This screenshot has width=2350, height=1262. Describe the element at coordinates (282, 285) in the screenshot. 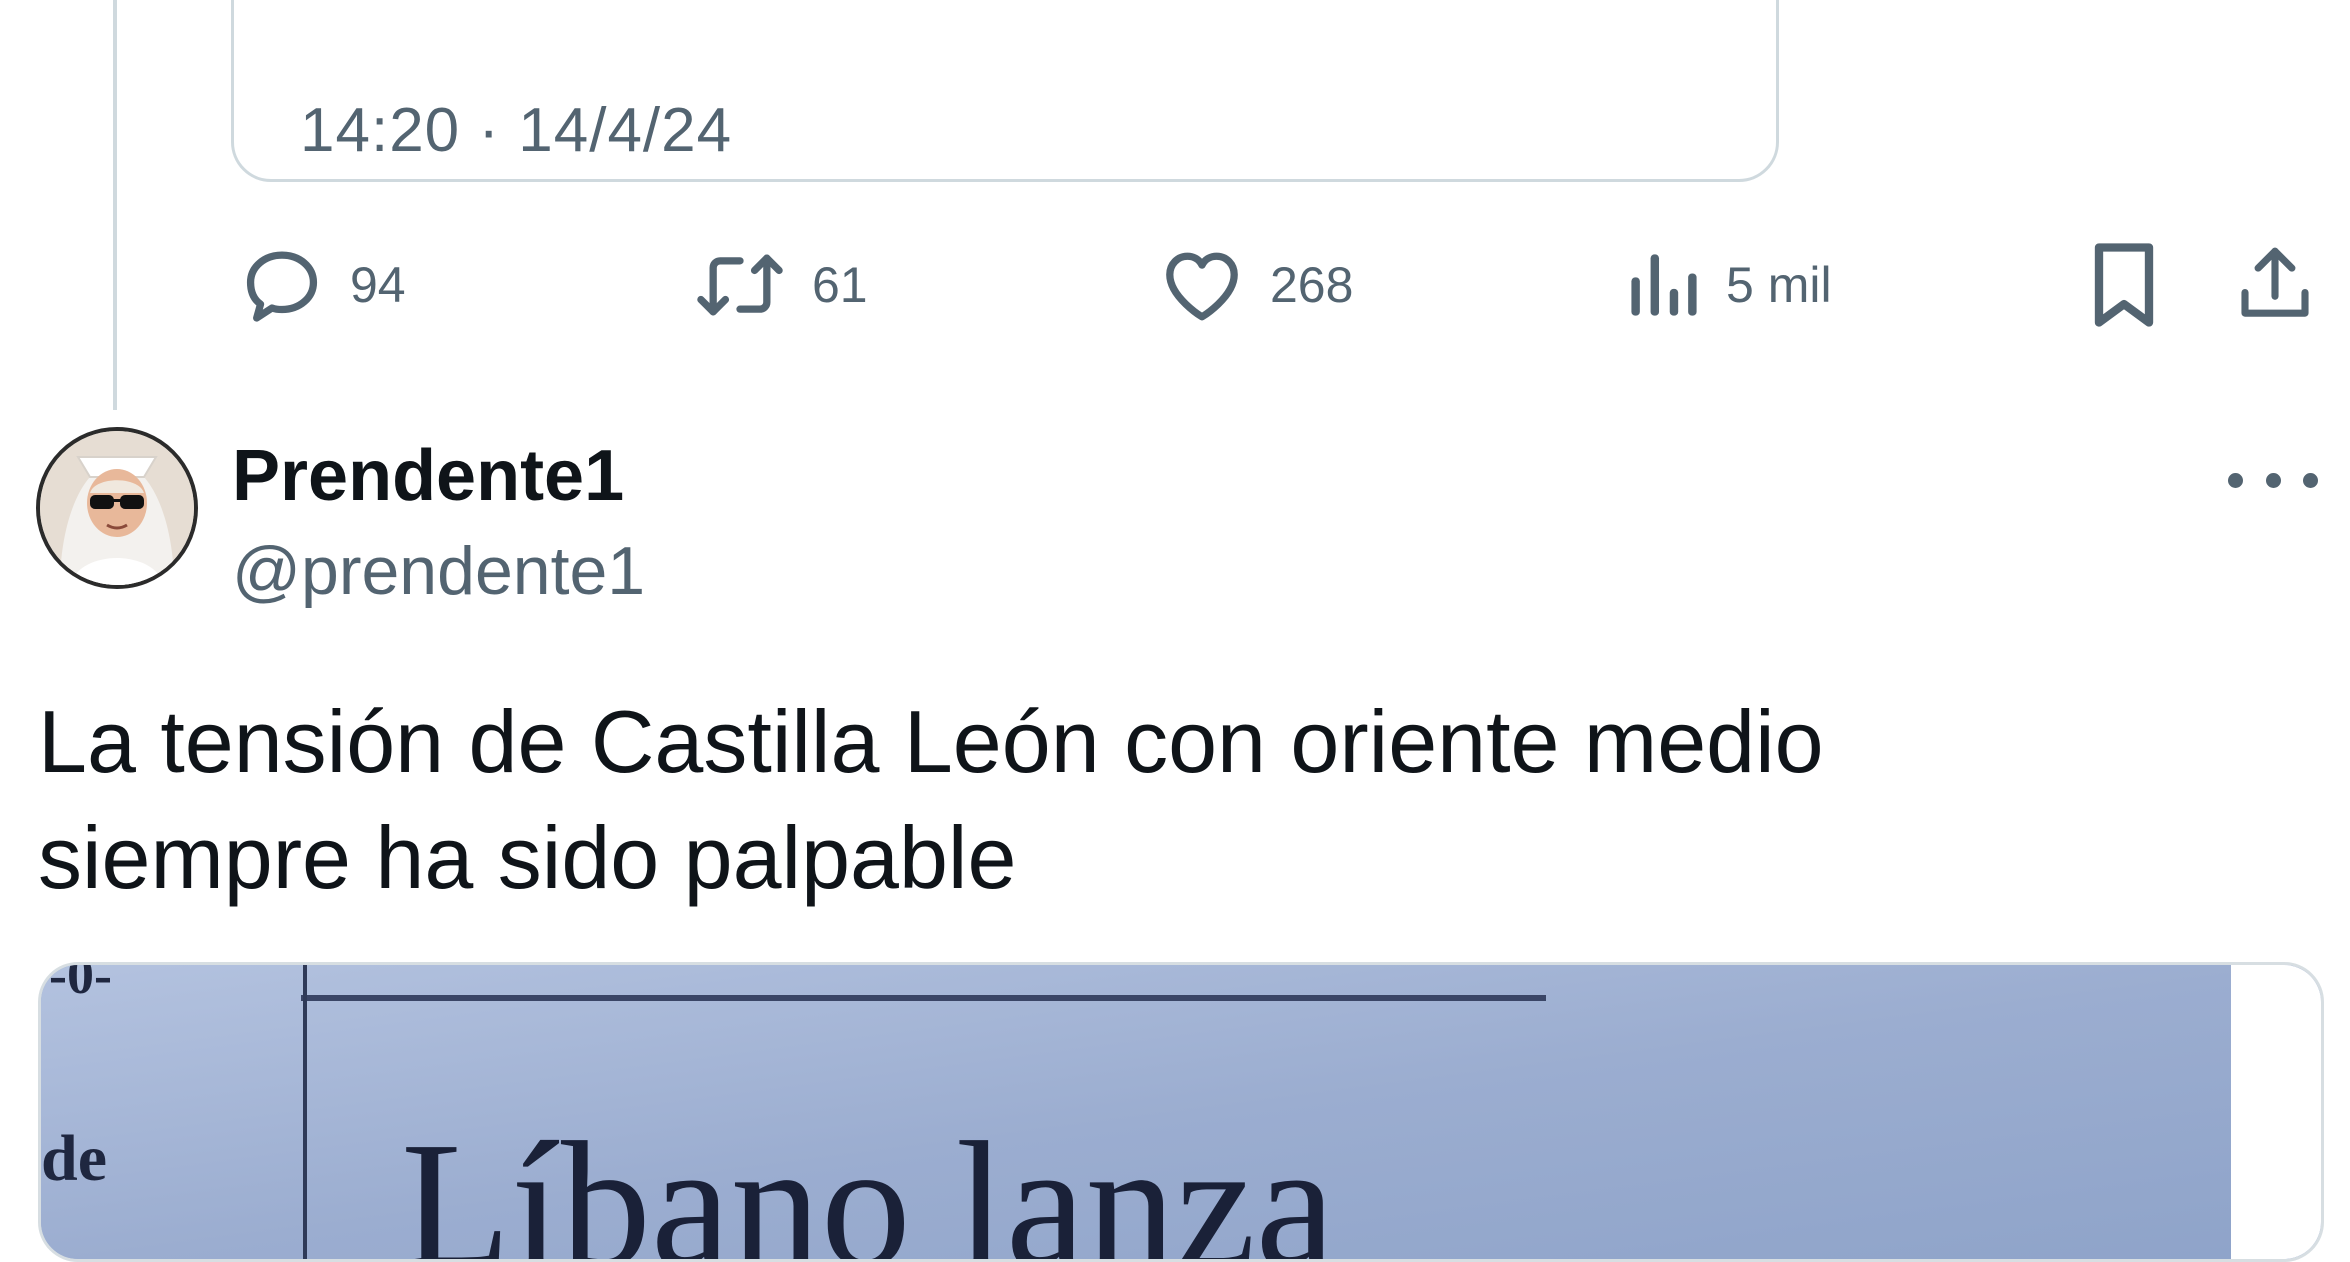

I see `reply-icon` at that location.